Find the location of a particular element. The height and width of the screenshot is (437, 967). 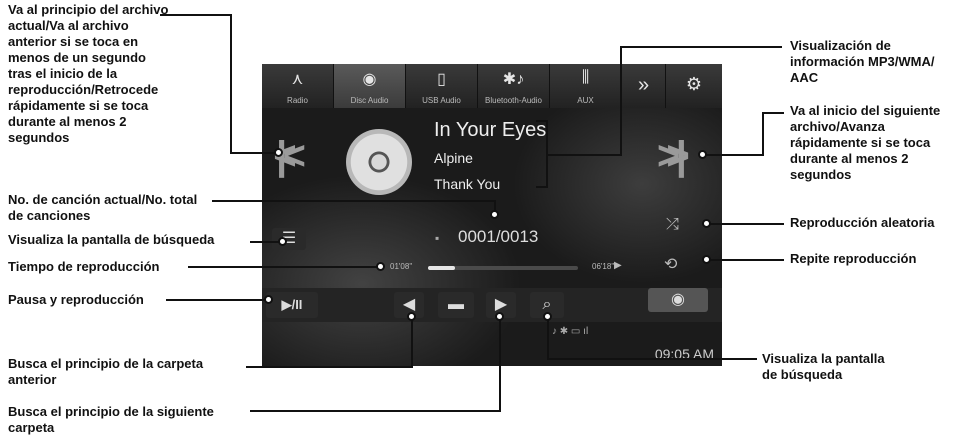

wrench-disc-icon: ⚙ is located at coordinates (694, 84).